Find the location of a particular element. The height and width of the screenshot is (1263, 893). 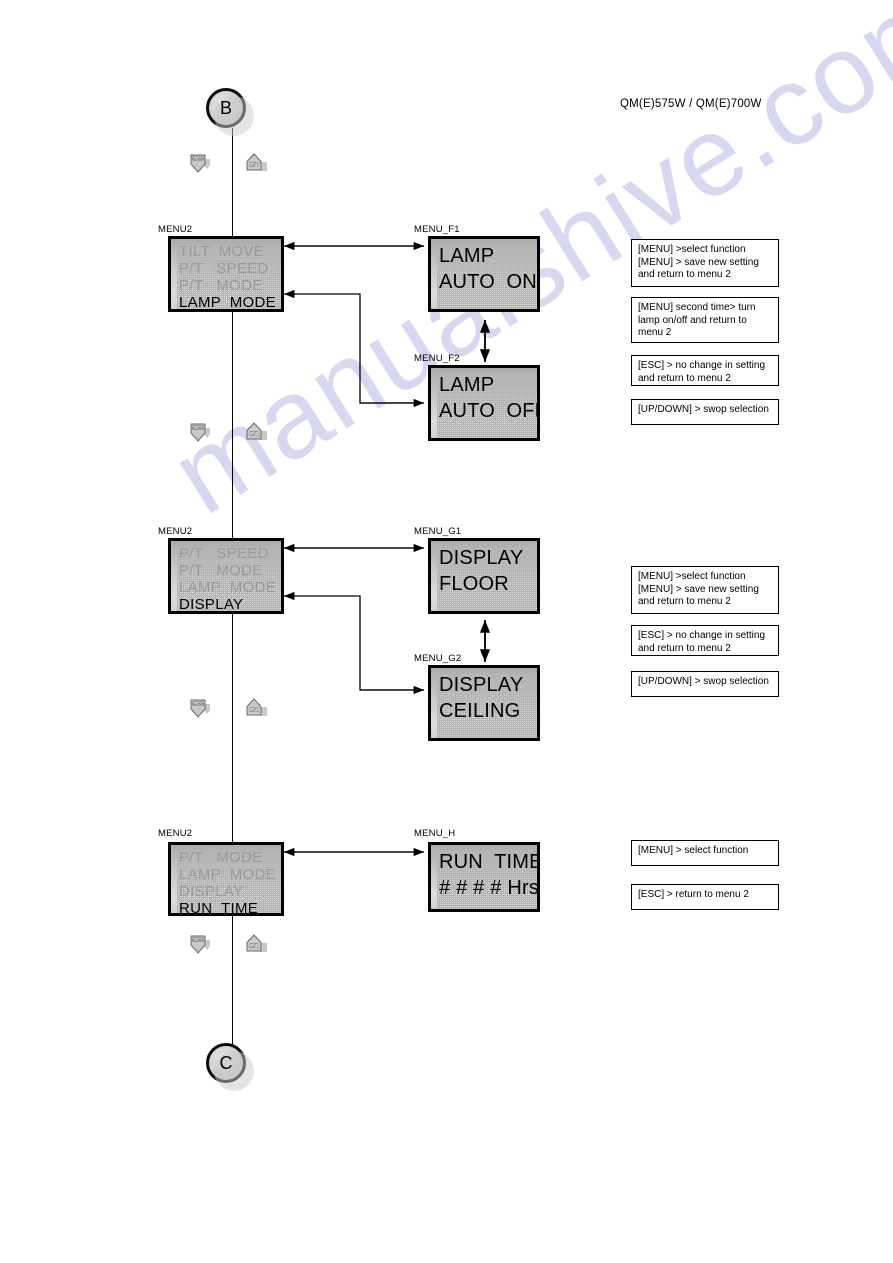

connector-b-label: B is located at coordinates (225, 107).